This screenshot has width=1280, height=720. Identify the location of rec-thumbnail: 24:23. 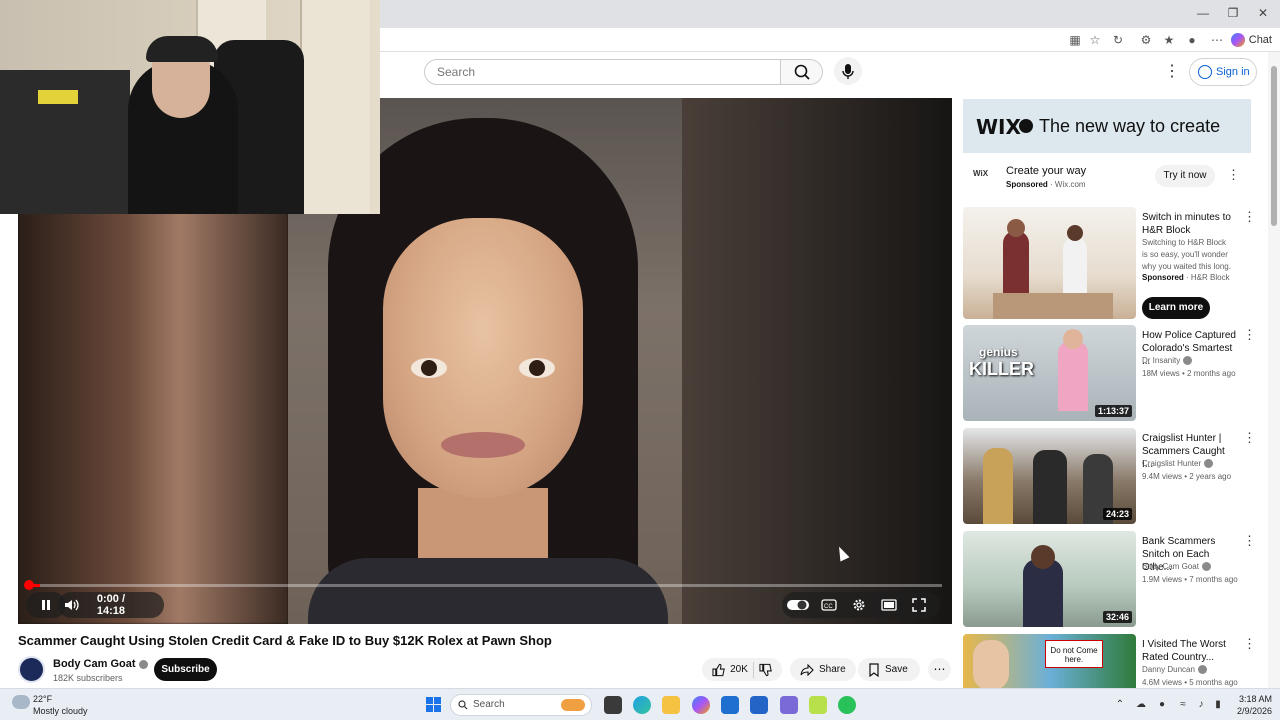
(1049, 476).